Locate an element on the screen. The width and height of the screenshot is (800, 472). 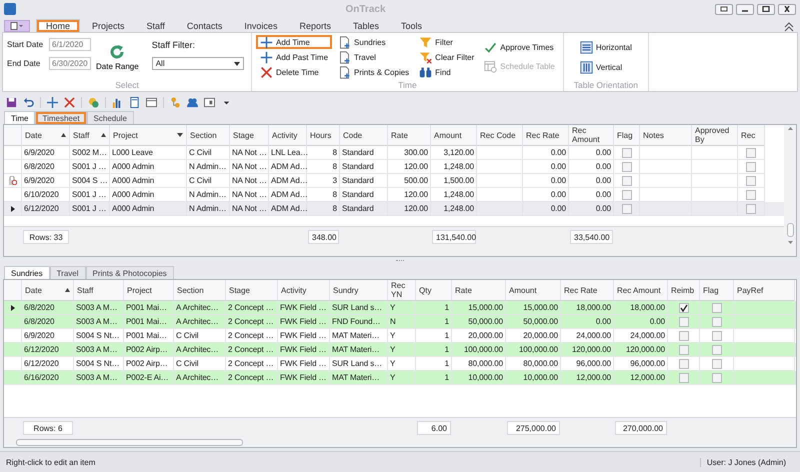
date-field: 6/1/2020 is located at coordinates (70, 44).